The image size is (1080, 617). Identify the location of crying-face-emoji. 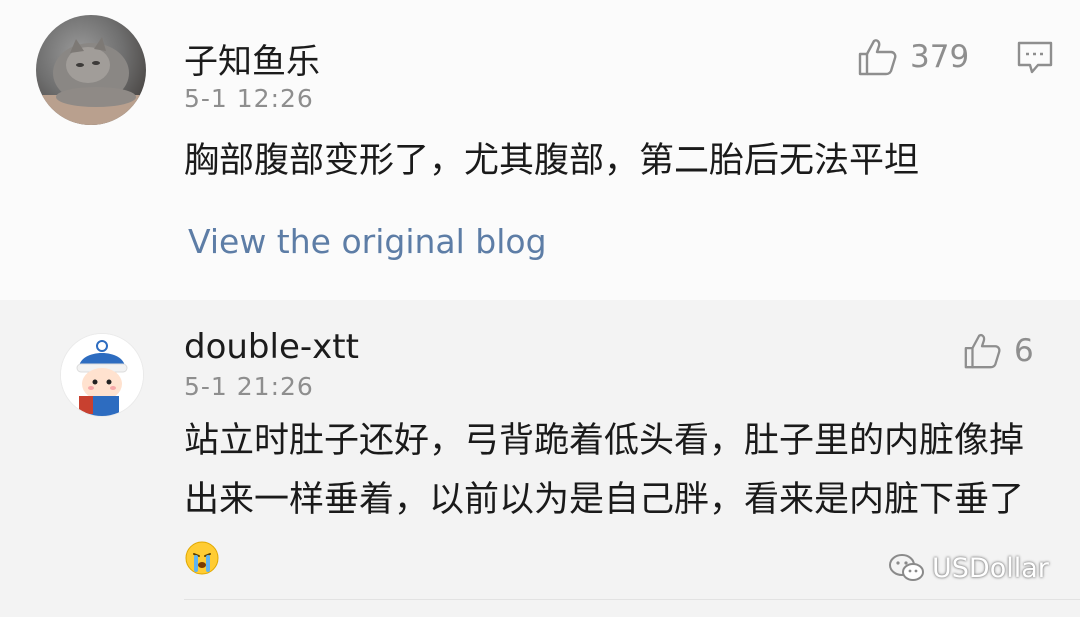
(202, 558).